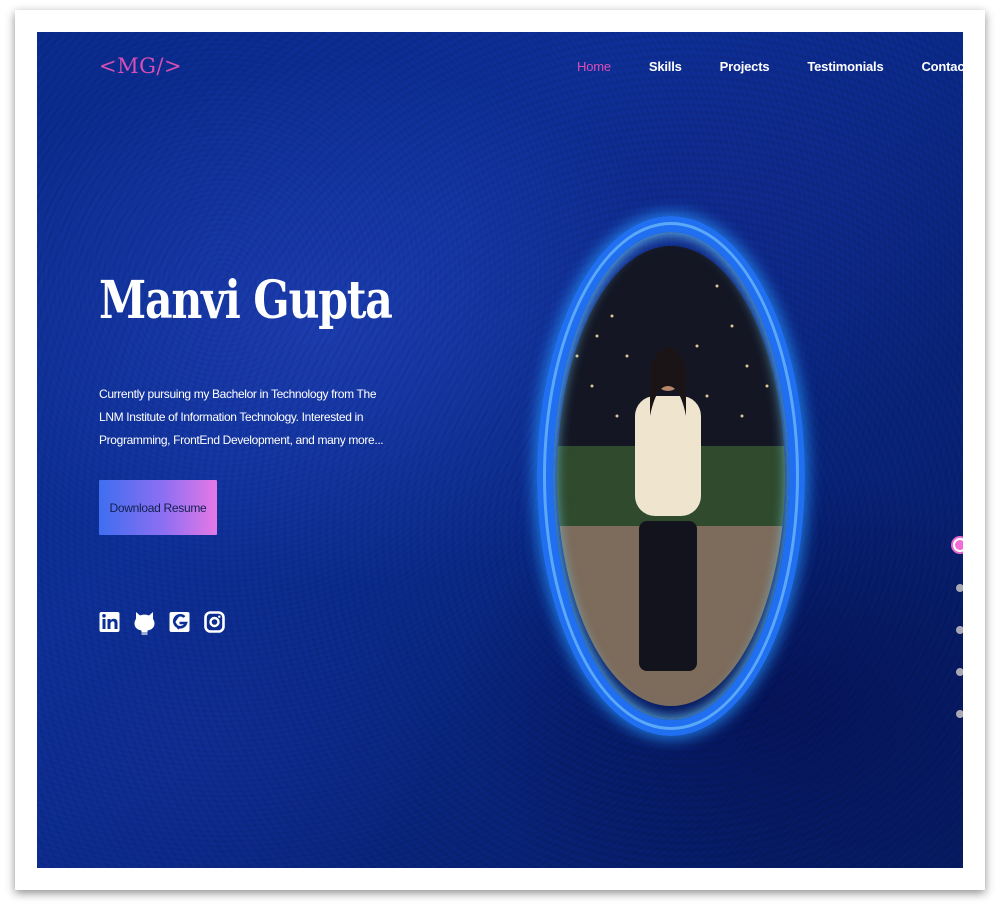  Describe the element at coordinates (144, 622) in the screenshot. I see `github-icon` at that location.